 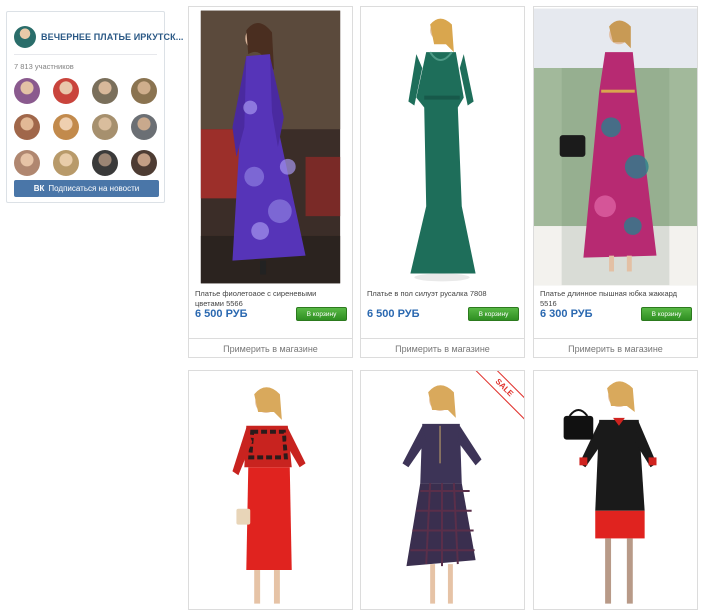 I want to click on group-avatar, so click(x=25, y=37).